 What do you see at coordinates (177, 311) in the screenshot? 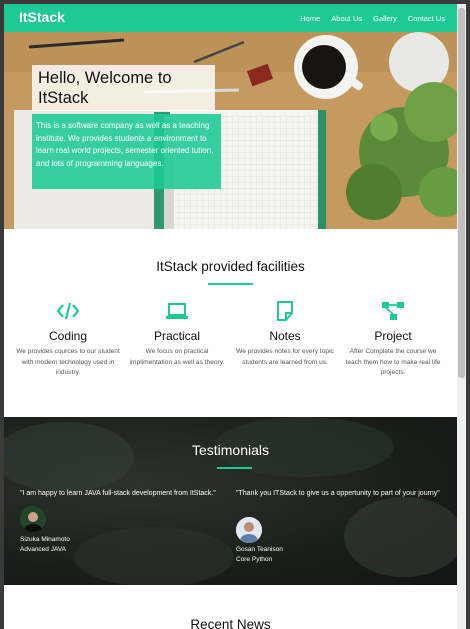
I see `laptop-icon` at bounding box center [177, 311].